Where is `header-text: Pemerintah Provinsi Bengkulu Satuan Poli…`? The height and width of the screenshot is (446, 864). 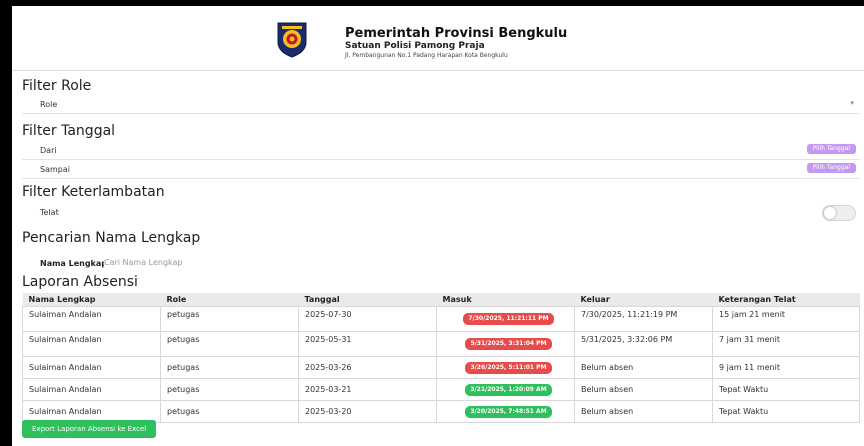 header-text: Pemerintah Provinsi Bengkulu Satuan Poli… is located at coordinates (456, 43).